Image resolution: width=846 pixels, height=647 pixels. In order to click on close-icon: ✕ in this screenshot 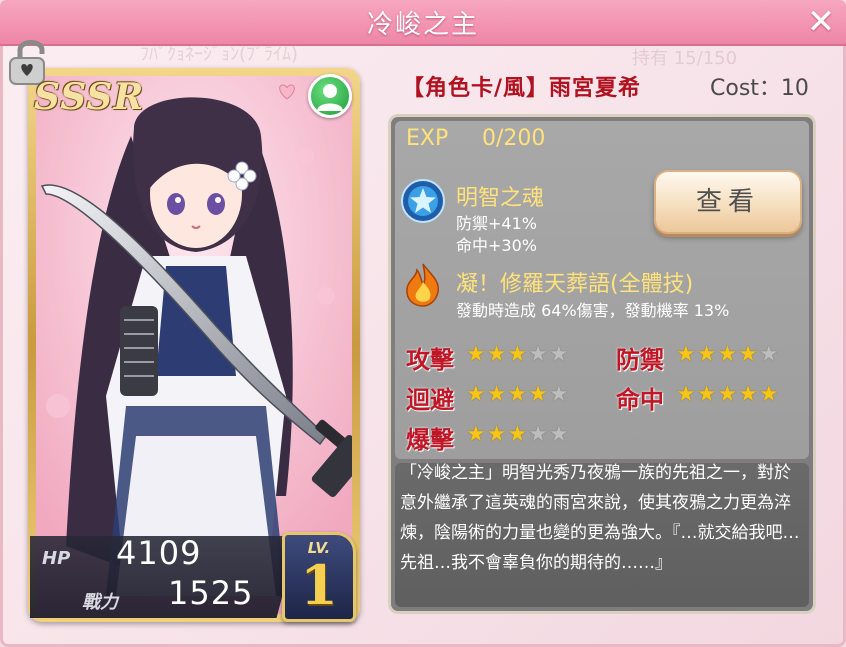, I will do `click(821, 22)`.